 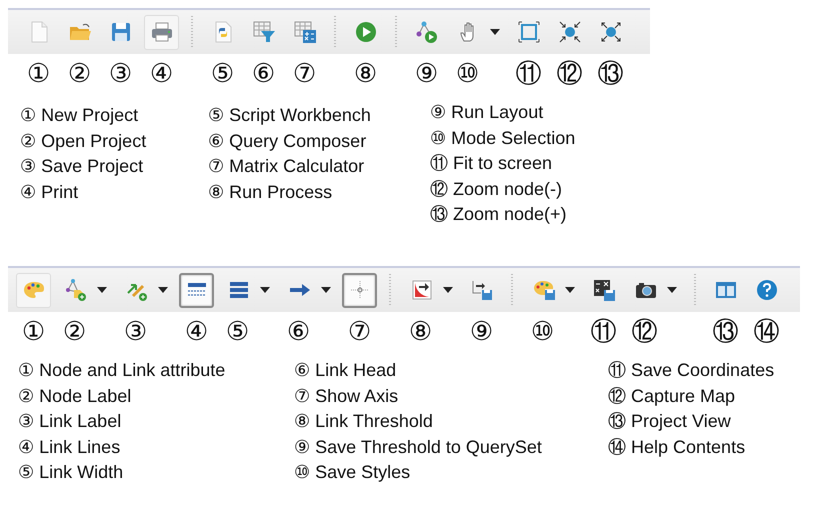 What do you see at coordinates (288, 141) in the screenshot?
I see `legend-entry: ⑥ Query Composer` at bounding box center [288, 141].